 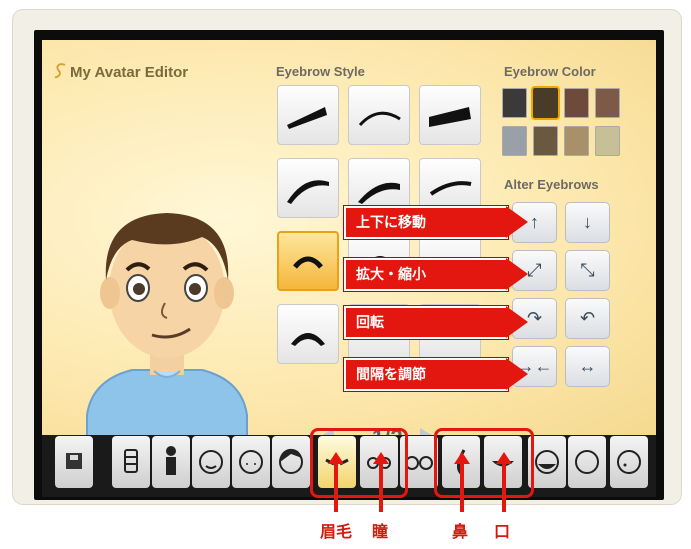 What do you see at coordinates (460, 532) in the screenshot?
I see `label-nose: 鼻` at bounding box center [460, 532].